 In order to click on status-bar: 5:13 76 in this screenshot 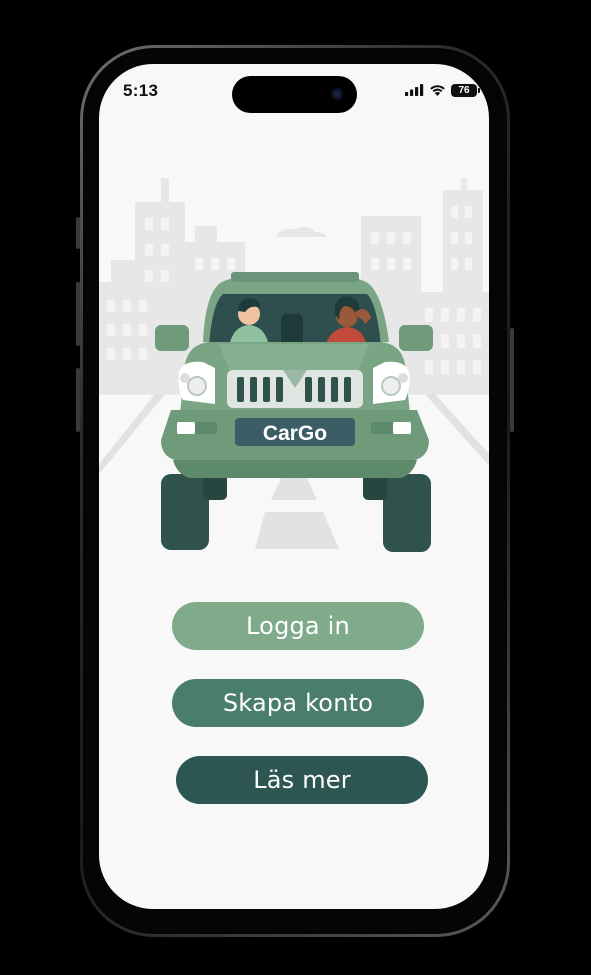, I will do `click(294, 91)`.